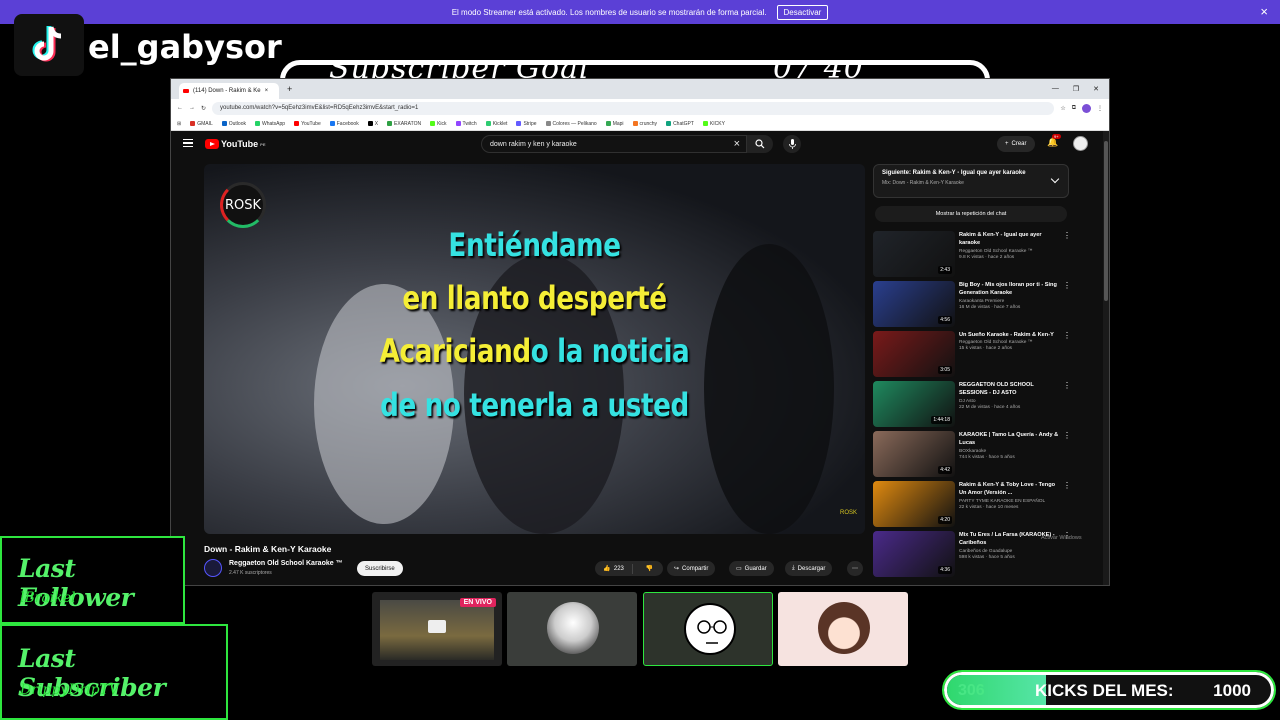 Image resolution: width=1280 pixels, height=720 pixels. I want to click on show-chat-replay-button: Mostrar la repetición del chat, so click(971, 214).